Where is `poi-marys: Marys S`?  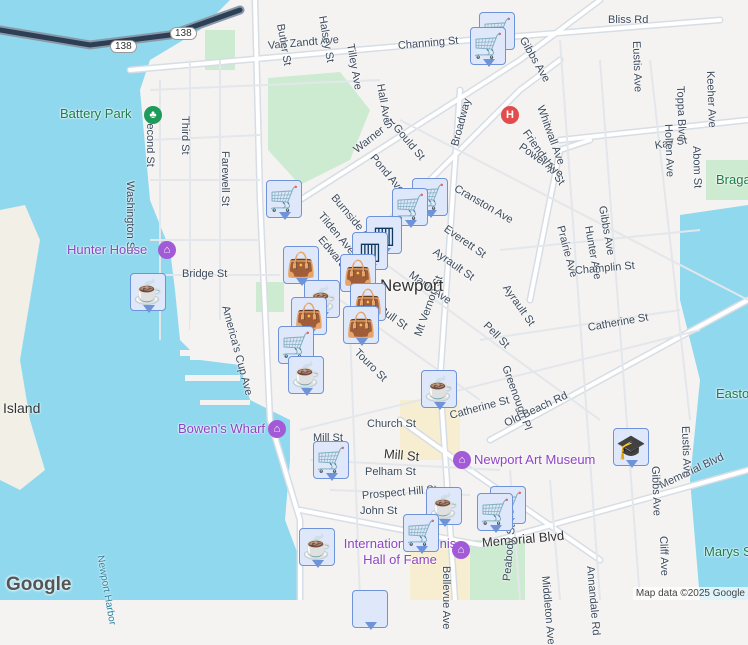 poi-marys: Marys S is located at coordinates (726, 551).